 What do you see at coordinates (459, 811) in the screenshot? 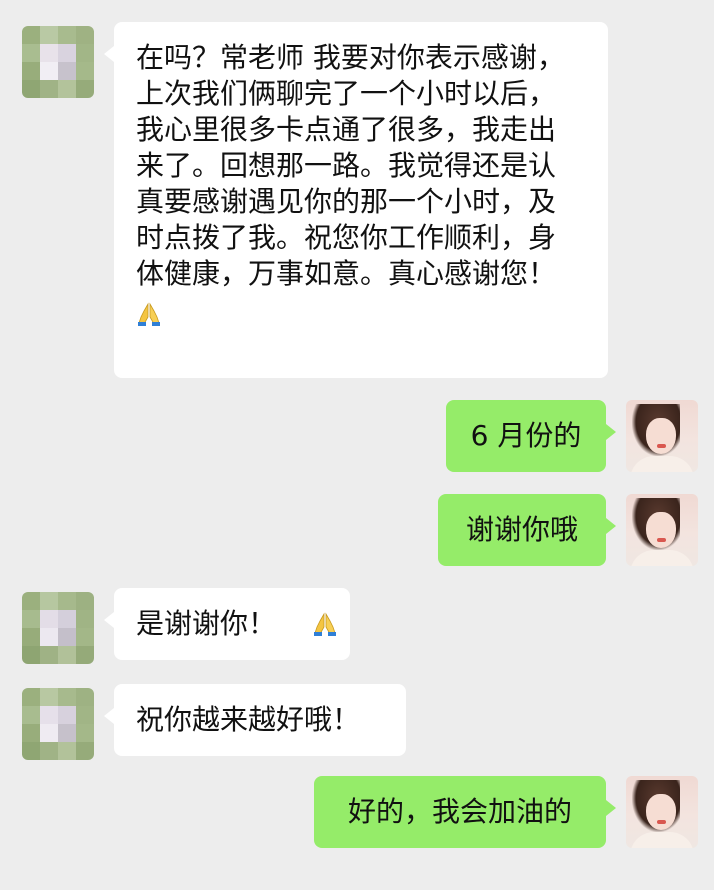
I see `message-text: 好的，我会加油的` at bounding box center [459, 811].